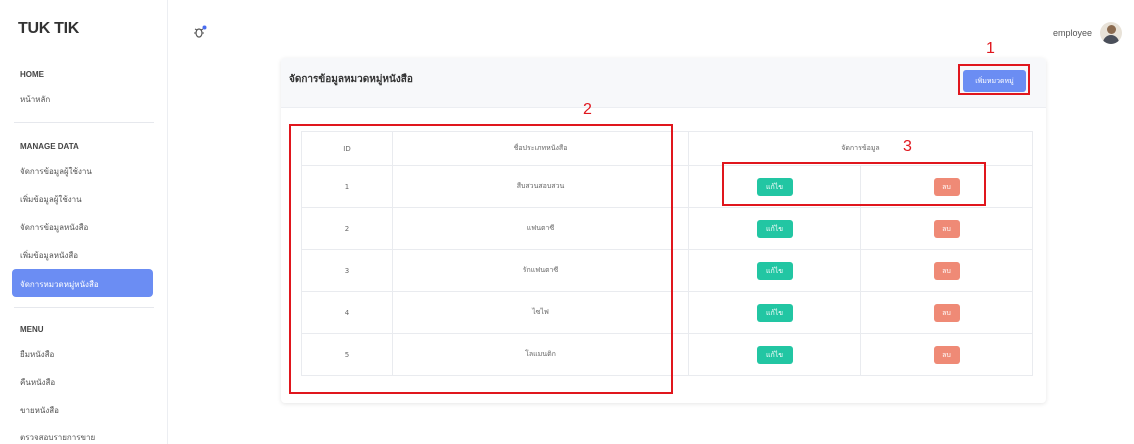 The height and width of the screenshot is (444, 1134). Describe the element at coordinates (1072, 33) in the screenshot. I see `user-name: employee` at that location.